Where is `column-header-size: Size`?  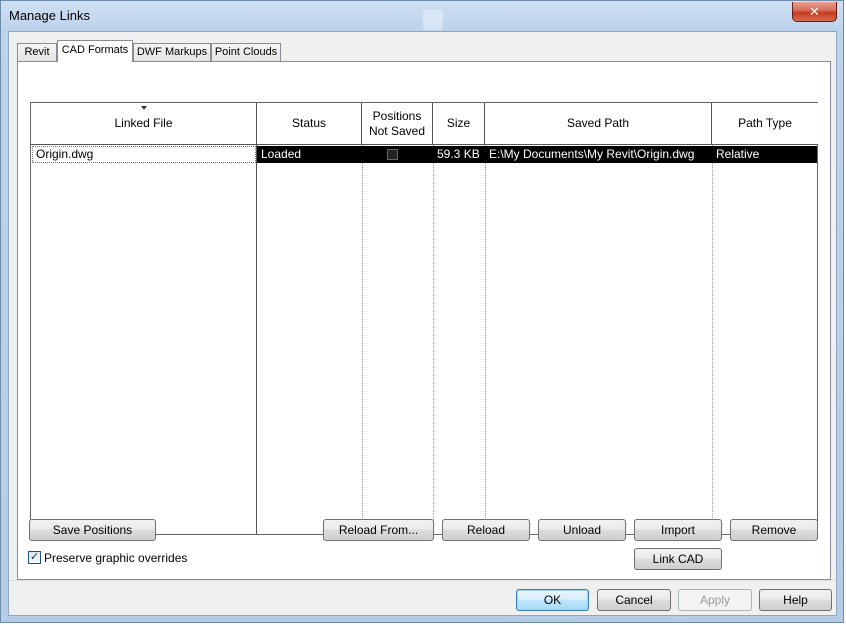 column-header-size: Size is located at coordinates (459, 124).